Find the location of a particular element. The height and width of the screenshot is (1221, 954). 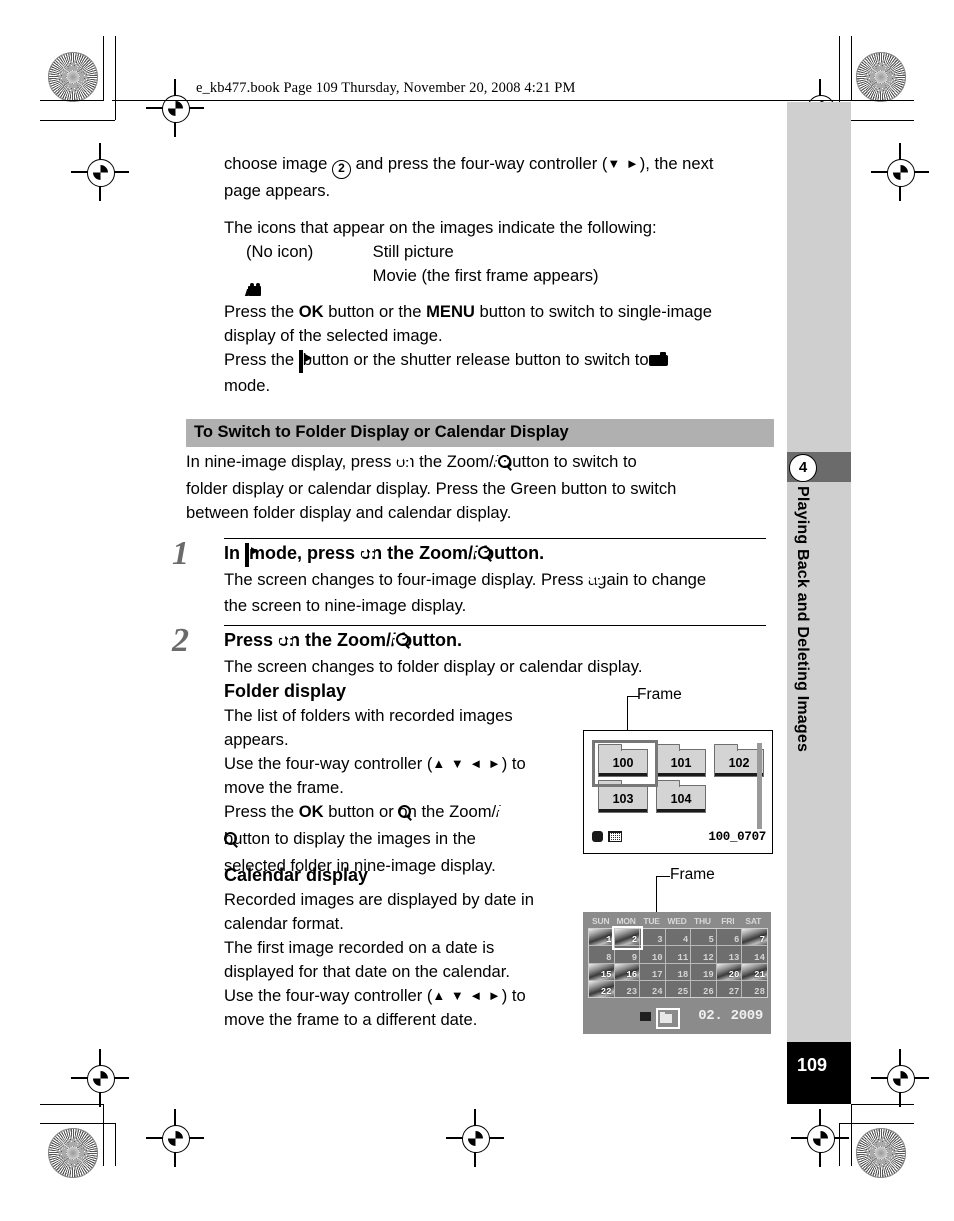

calendar-day-number: 10 is located at coordinates (657, 957).